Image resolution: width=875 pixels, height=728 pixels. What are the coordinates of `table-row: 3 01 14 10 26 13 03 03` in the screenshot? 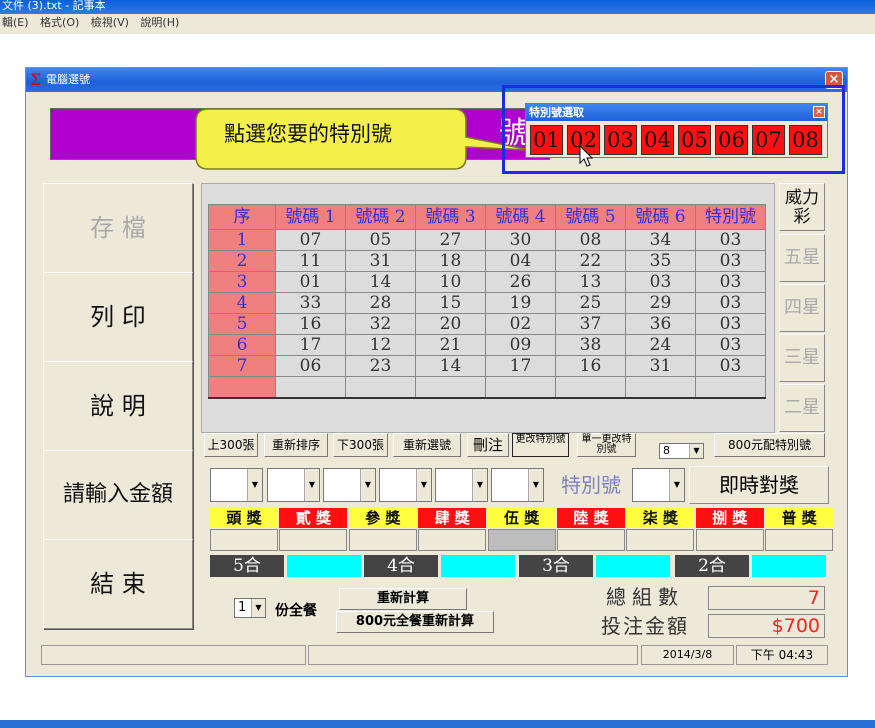 It's located at (487, 282).